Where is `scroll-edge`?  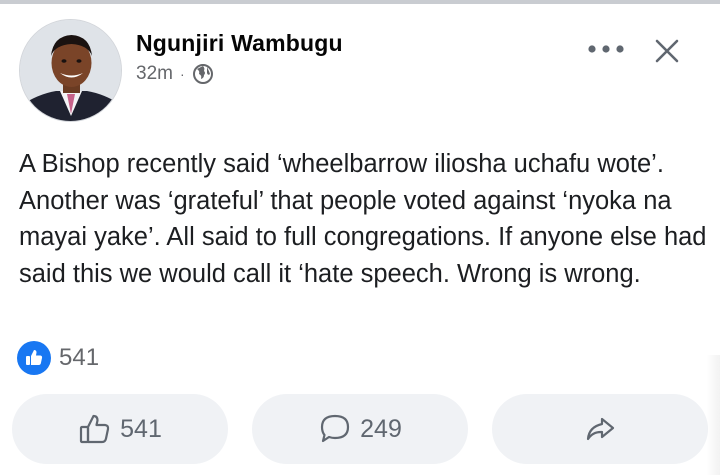
scroll-edge is located at coordinates (713, 415).